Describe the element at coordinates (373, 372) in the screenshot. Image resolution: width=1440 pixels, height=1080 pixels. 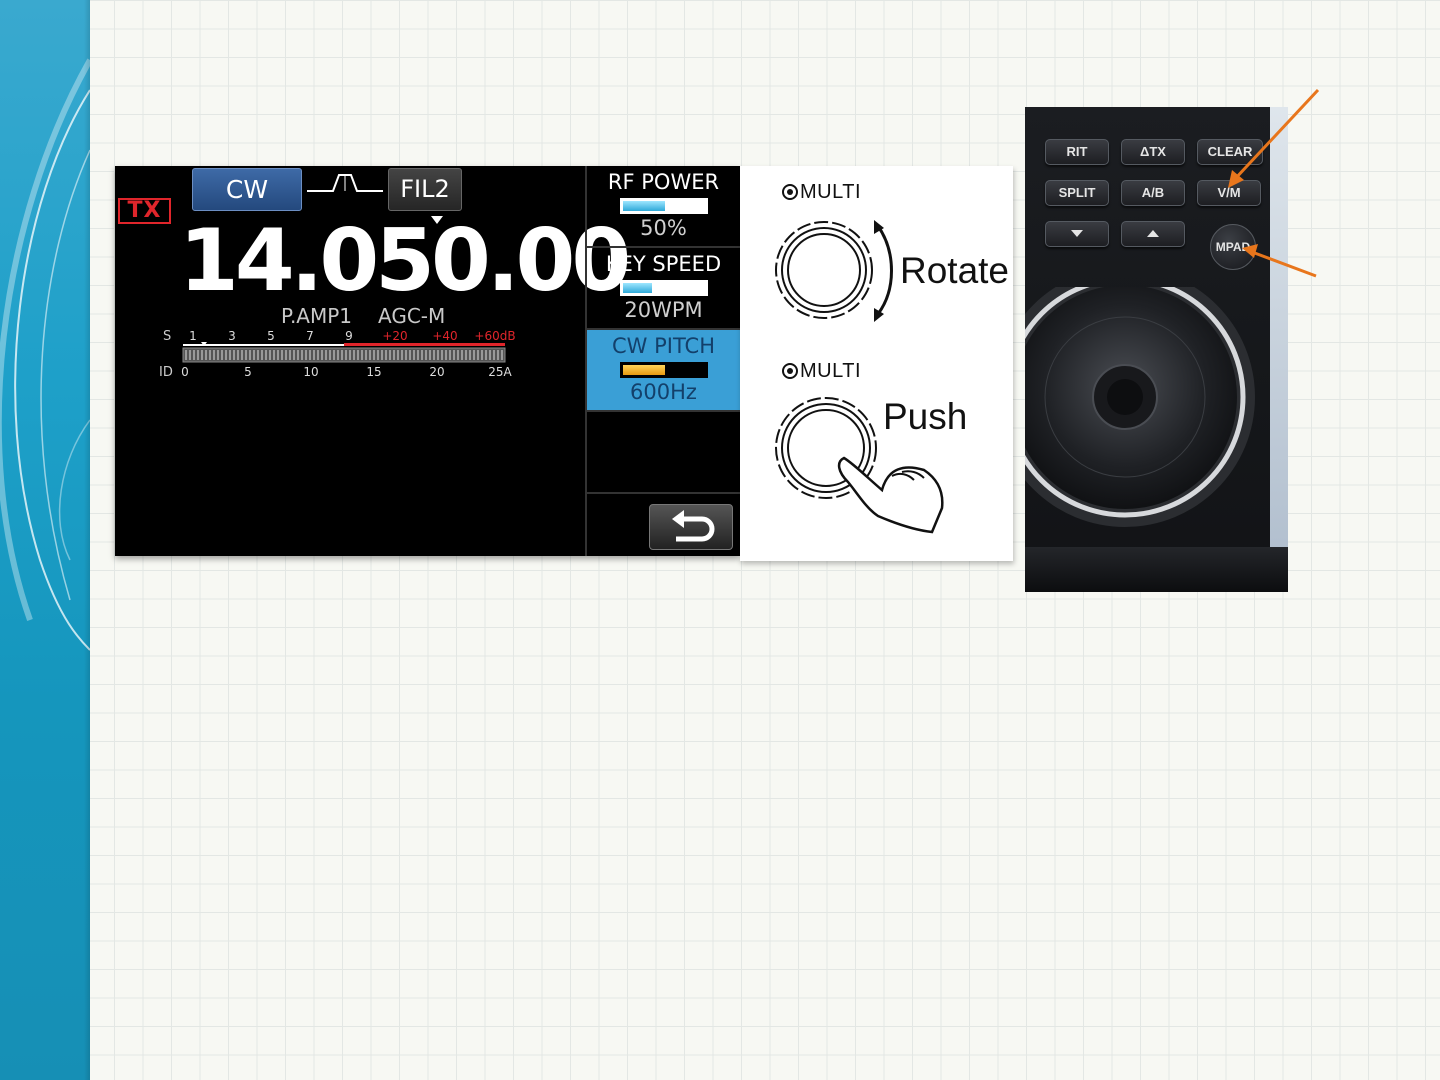
I see `meter-id-tick: 15` at that location.